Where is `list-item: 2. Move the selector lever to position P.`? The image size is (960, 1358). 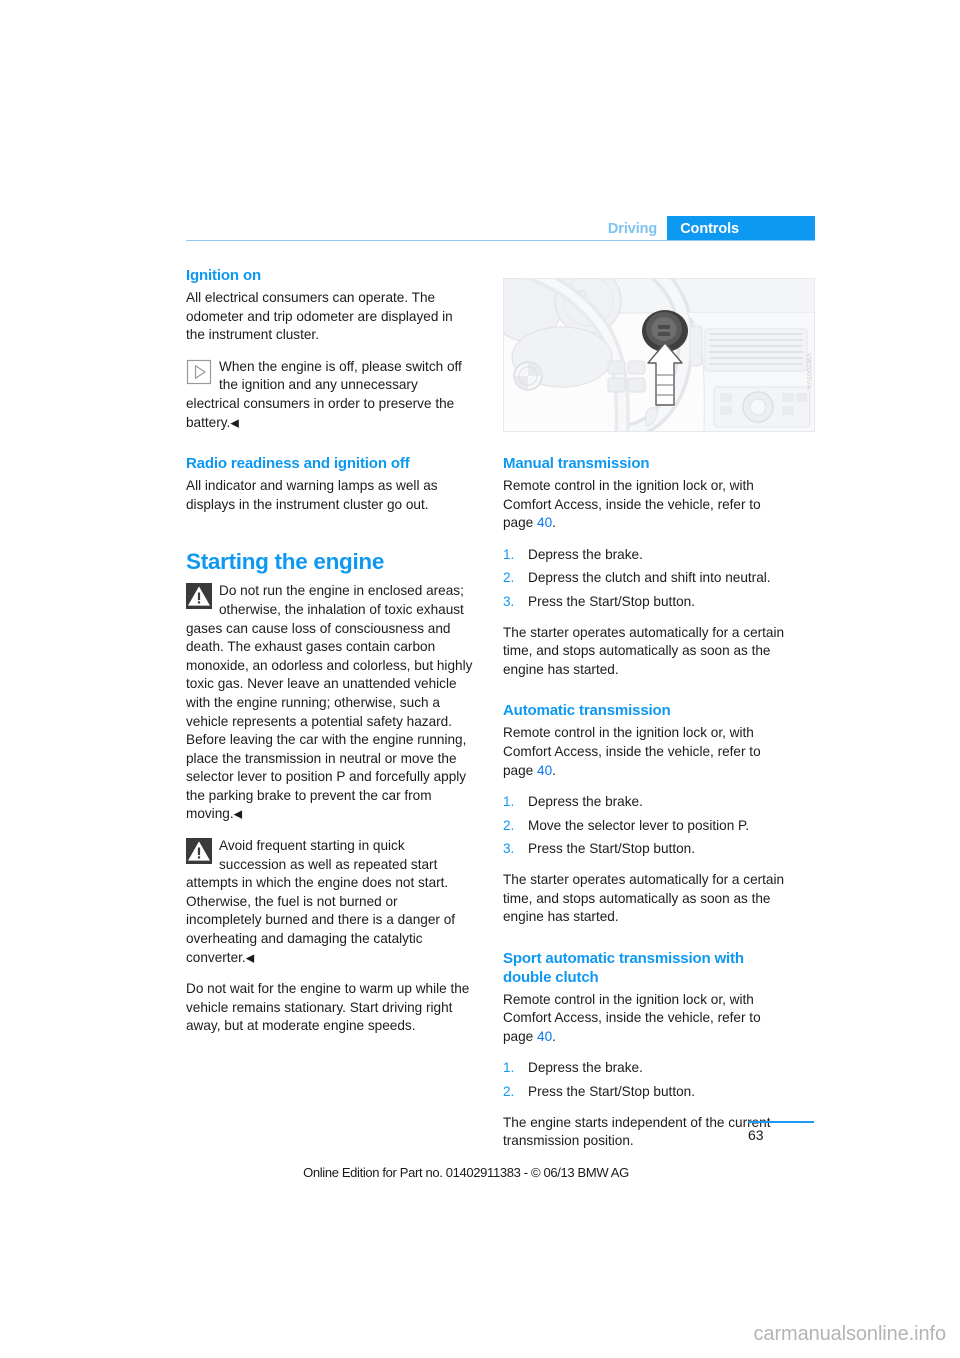 list-item: 2. Move the selector lever to position P. is located at coordinates (647, 826).